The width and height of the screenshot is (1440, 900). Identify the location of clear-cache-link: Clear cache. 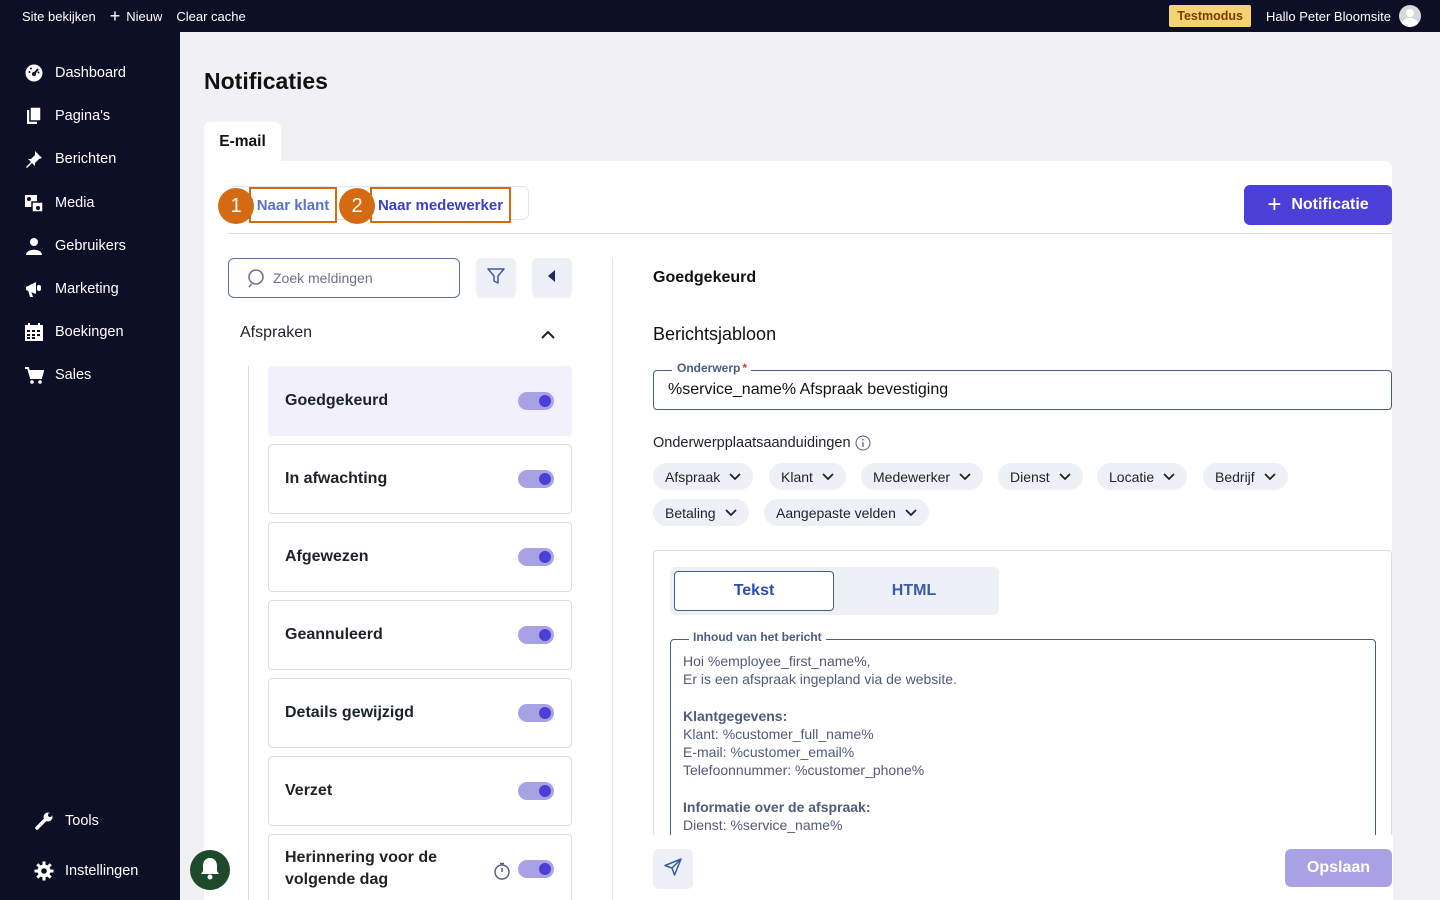
(210, 16).